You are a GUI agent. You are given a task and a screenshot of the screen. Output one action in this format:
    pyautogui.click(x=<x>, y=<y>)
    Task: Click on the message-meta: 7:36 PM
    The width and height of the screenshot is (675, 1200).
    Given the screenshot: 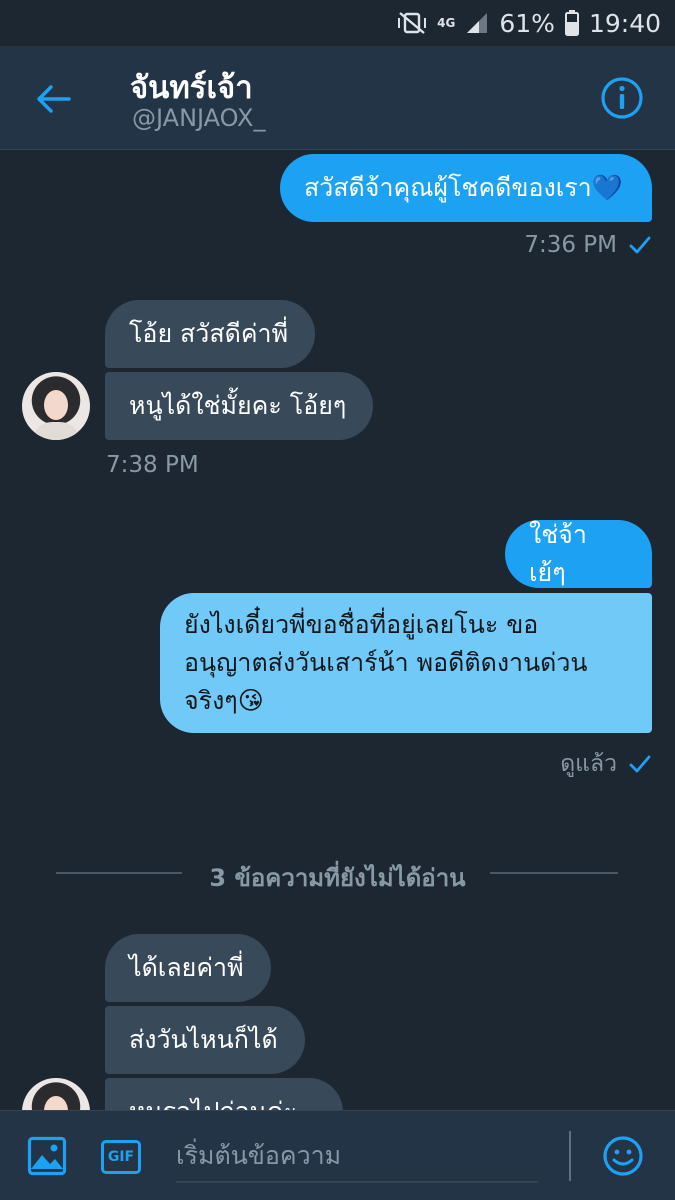 What is the action you would take?
    pyautogui.click(x=587, y=245)
    